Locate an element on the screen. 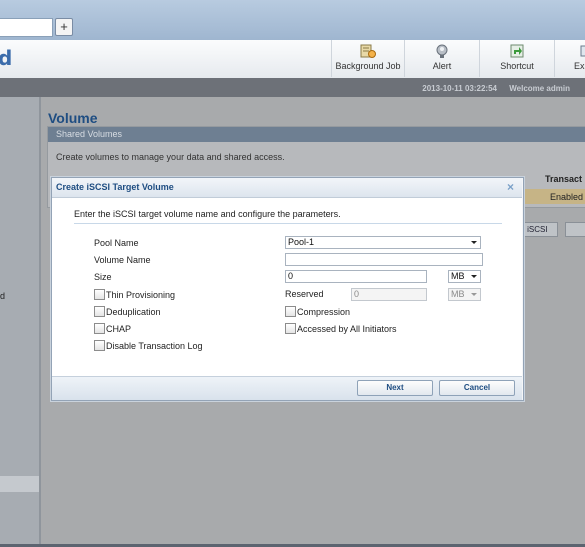 This screenshot has height=547, width=585. compression-checkbox is located at coordinates (290, 311).